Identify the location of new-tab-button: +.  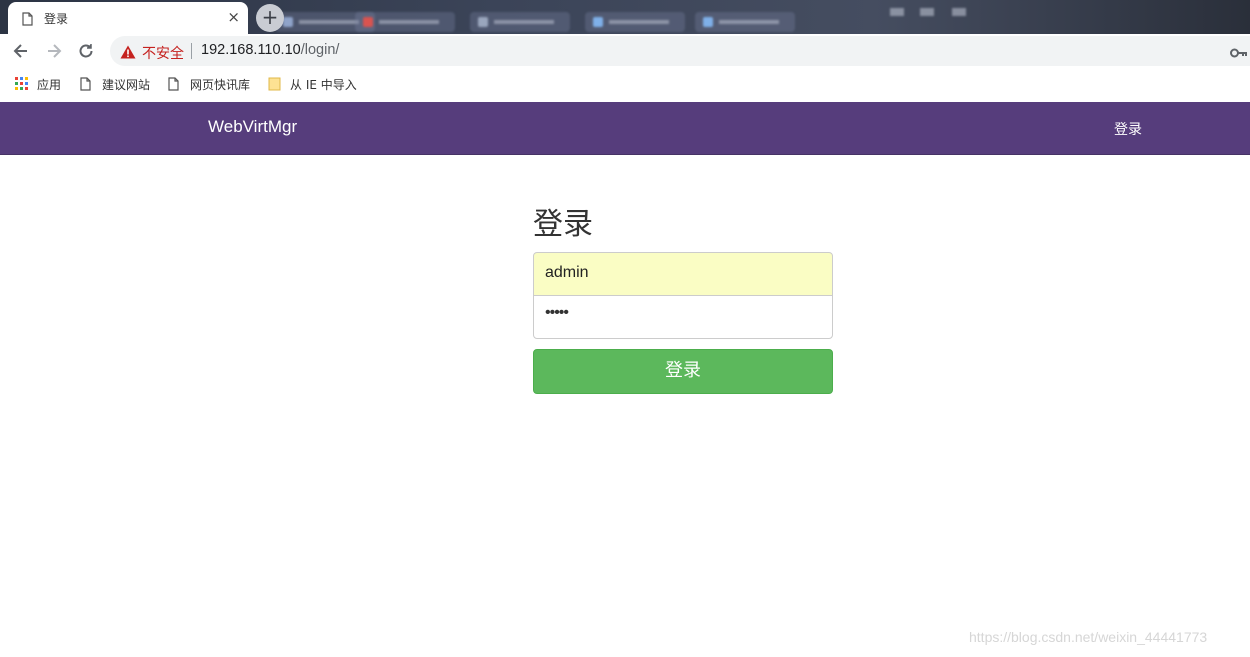
(270, 18).